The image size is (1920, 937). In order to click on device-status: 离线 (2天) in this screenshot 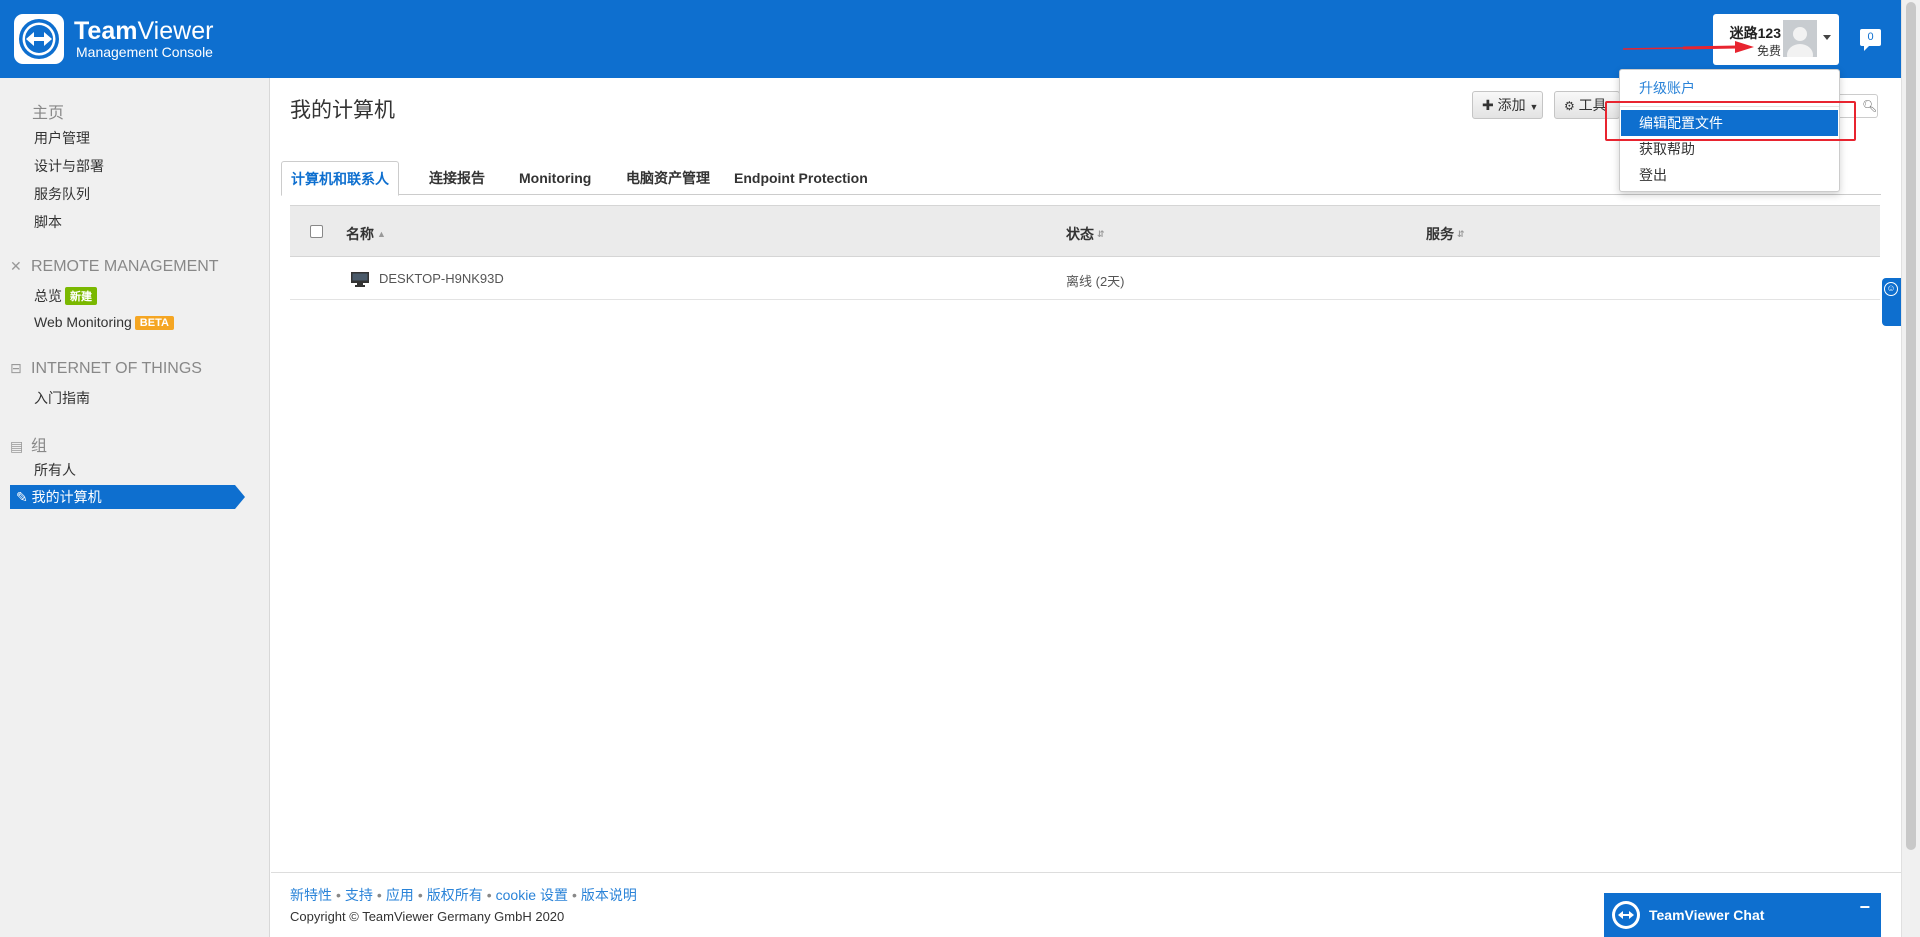, I will do `click(1095, 281)`.